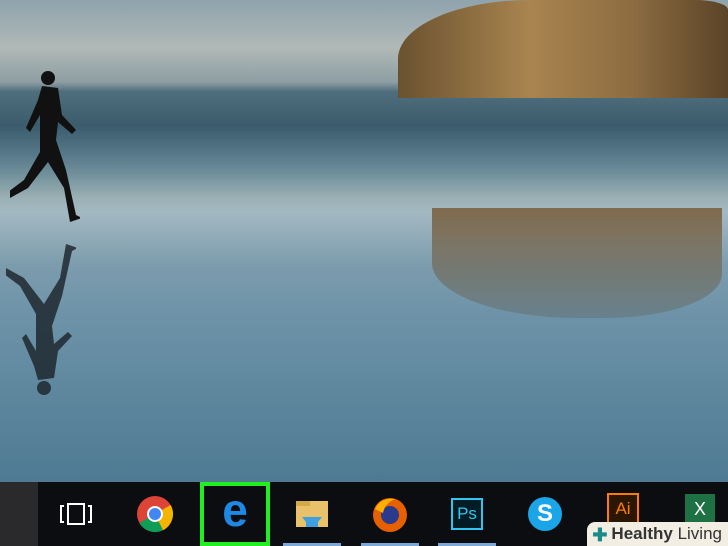  Describe the element at coordinates (600, 535) in the screenshot. I see `plus-icon: ✚` at that location.